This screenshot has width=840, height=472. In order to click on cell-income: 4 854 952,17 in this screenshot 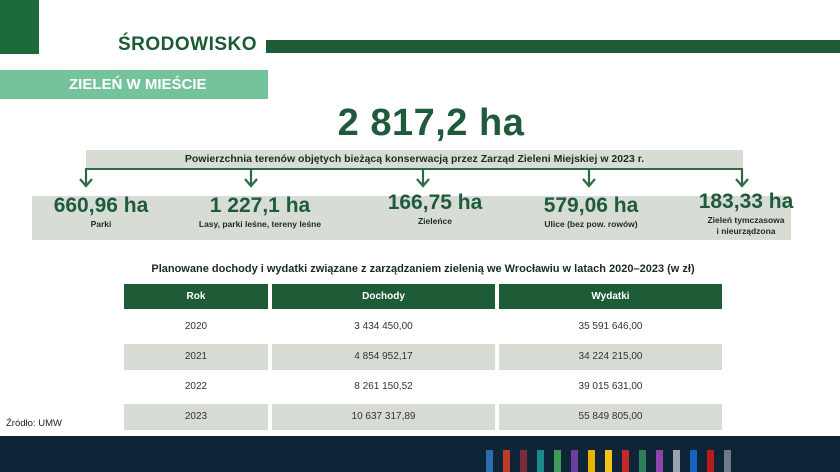, I will do `click(383, 357)`.